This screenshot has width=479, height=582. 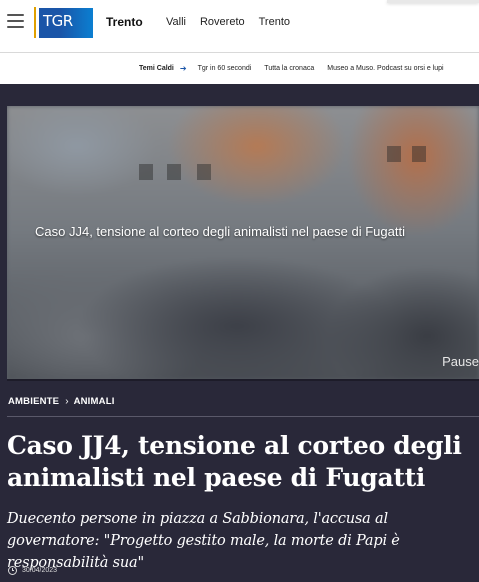 What do you see at coordinates (124, 22) in the screenshot?
I see `region-title: Trento` at bounding box center [124, 22].